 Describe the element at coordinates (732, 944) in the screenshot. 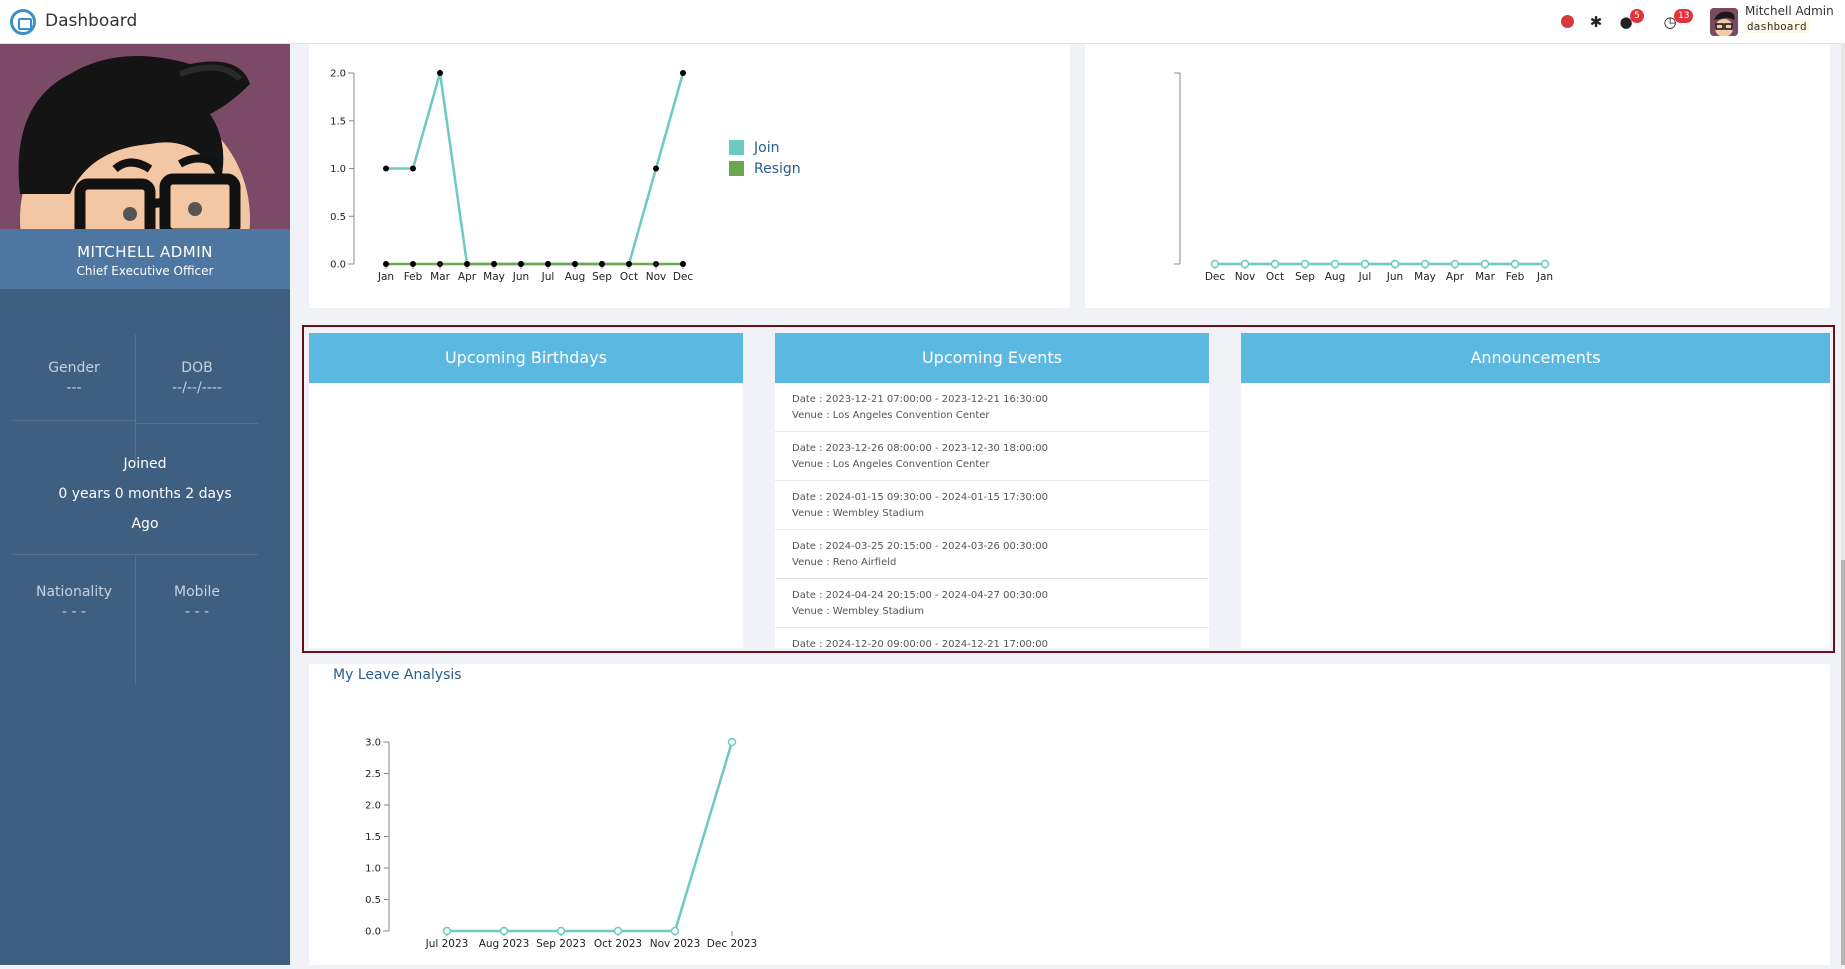

I see `x-tick-label: Dec 2023` at that location.